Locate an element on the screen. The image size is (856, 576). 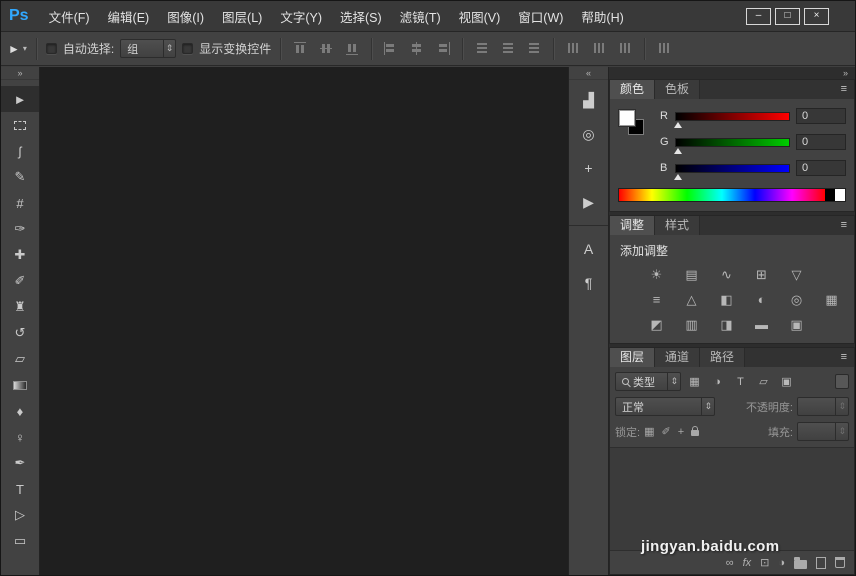
minimize-button: – is located at coordinates (758, 16).